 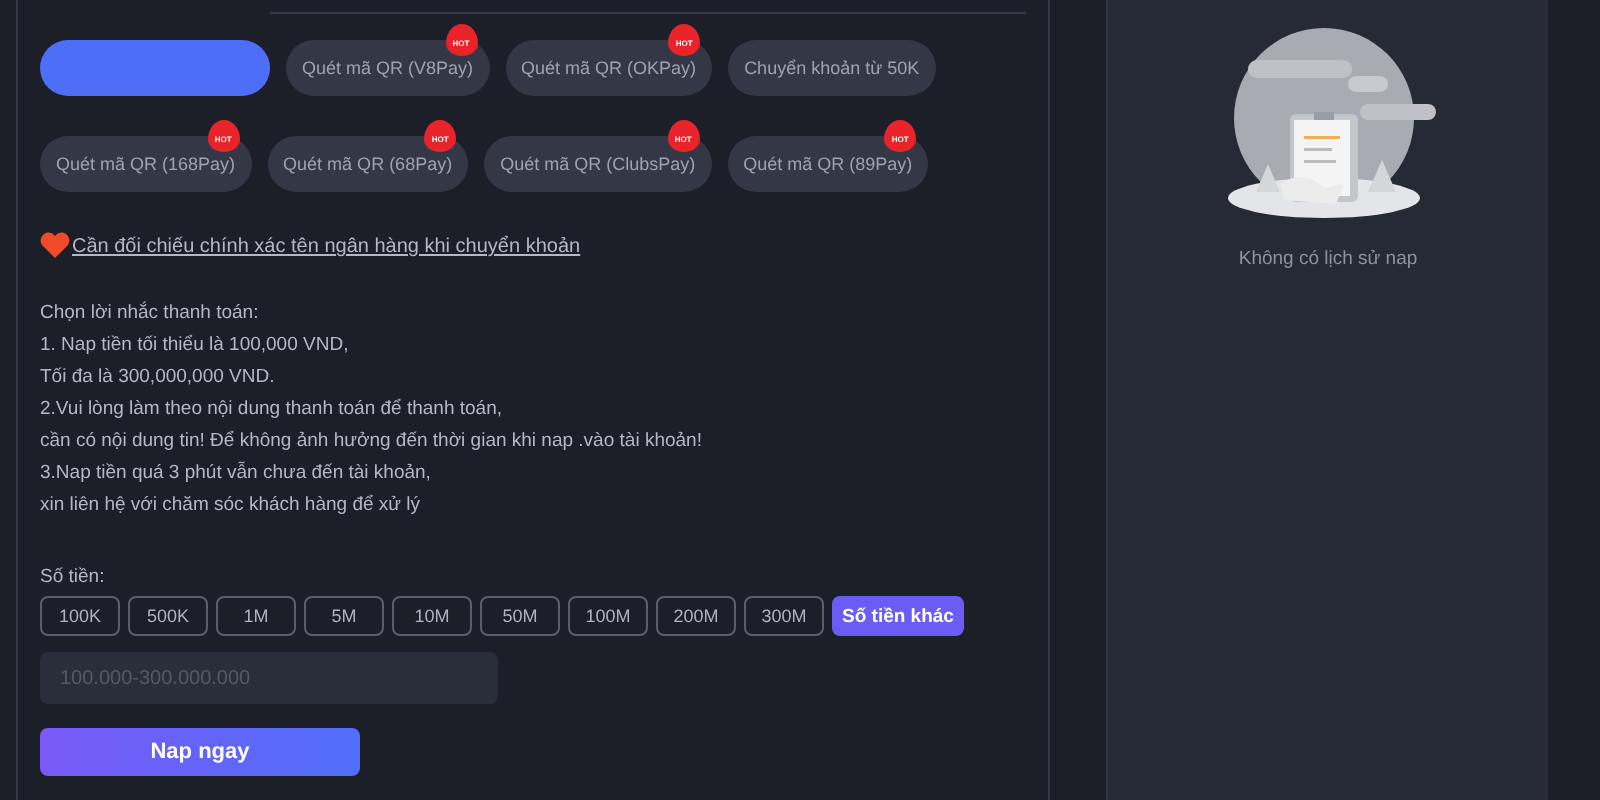 I want to click on notice-link: Cần đối chiếu chính xác tên ngân hàng khi chuyển khoản, so click(x=326, y=247).